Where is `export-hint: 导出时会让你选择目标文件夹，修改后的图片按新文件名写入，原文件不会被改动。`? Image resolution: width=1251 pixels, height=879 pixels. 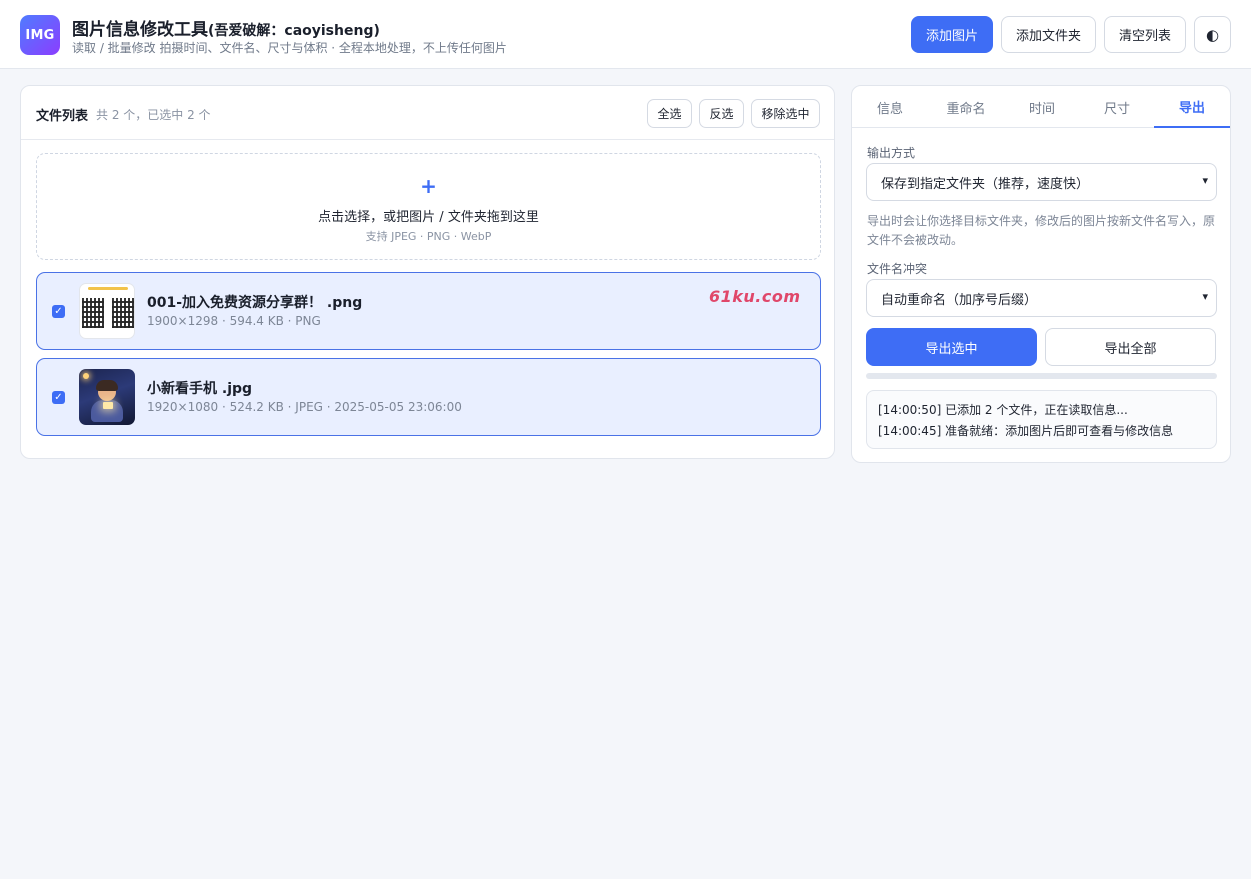 export-hint: 导出时会让你选择目标文件夹，修改后的图片按新文件名写入，原文件不会被改动。 is located at coordinates (1041, 230).